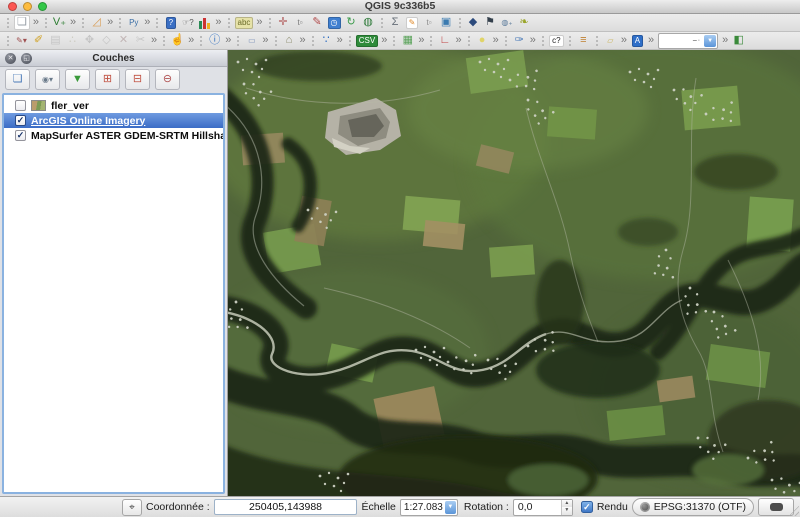  I want to click on cut-features-button: ✂, so click(140, 40).